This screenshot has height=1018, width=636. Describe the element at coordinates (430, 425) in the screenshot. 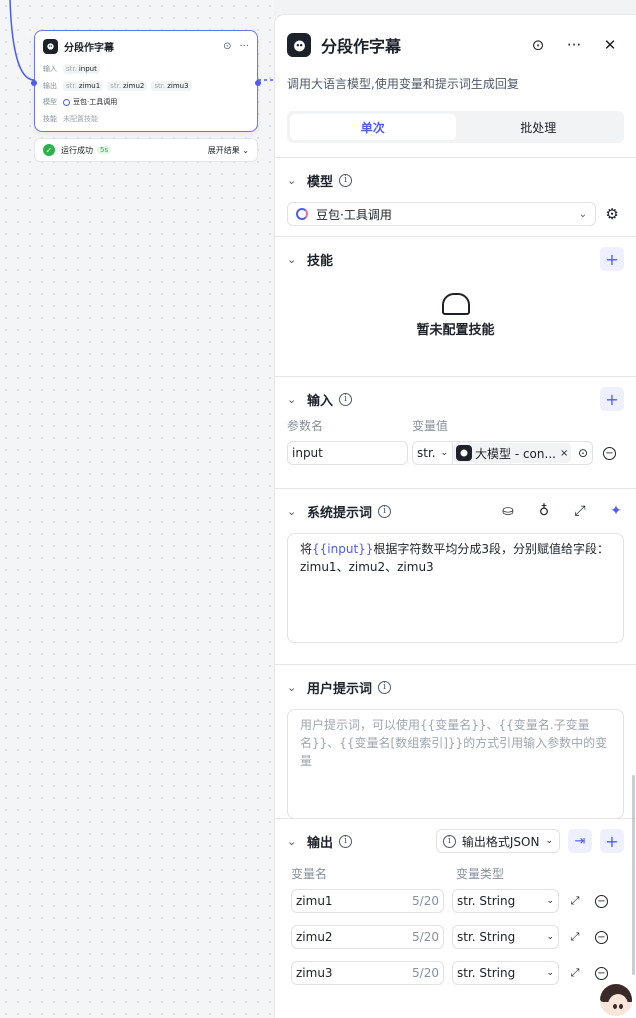

I see `var-value-header: 变量值` at that location.